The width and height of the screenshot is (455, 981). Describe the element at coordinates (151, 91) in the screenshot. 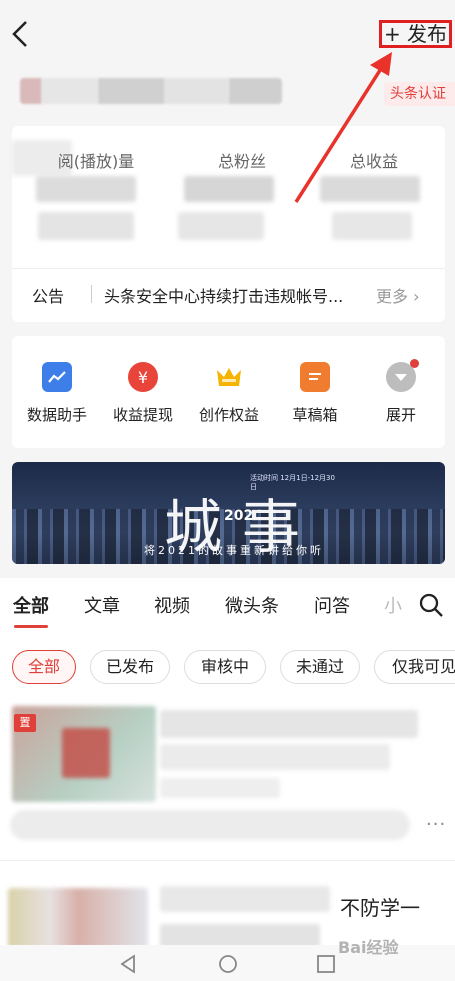

I see `account-name-blurred` at that location.